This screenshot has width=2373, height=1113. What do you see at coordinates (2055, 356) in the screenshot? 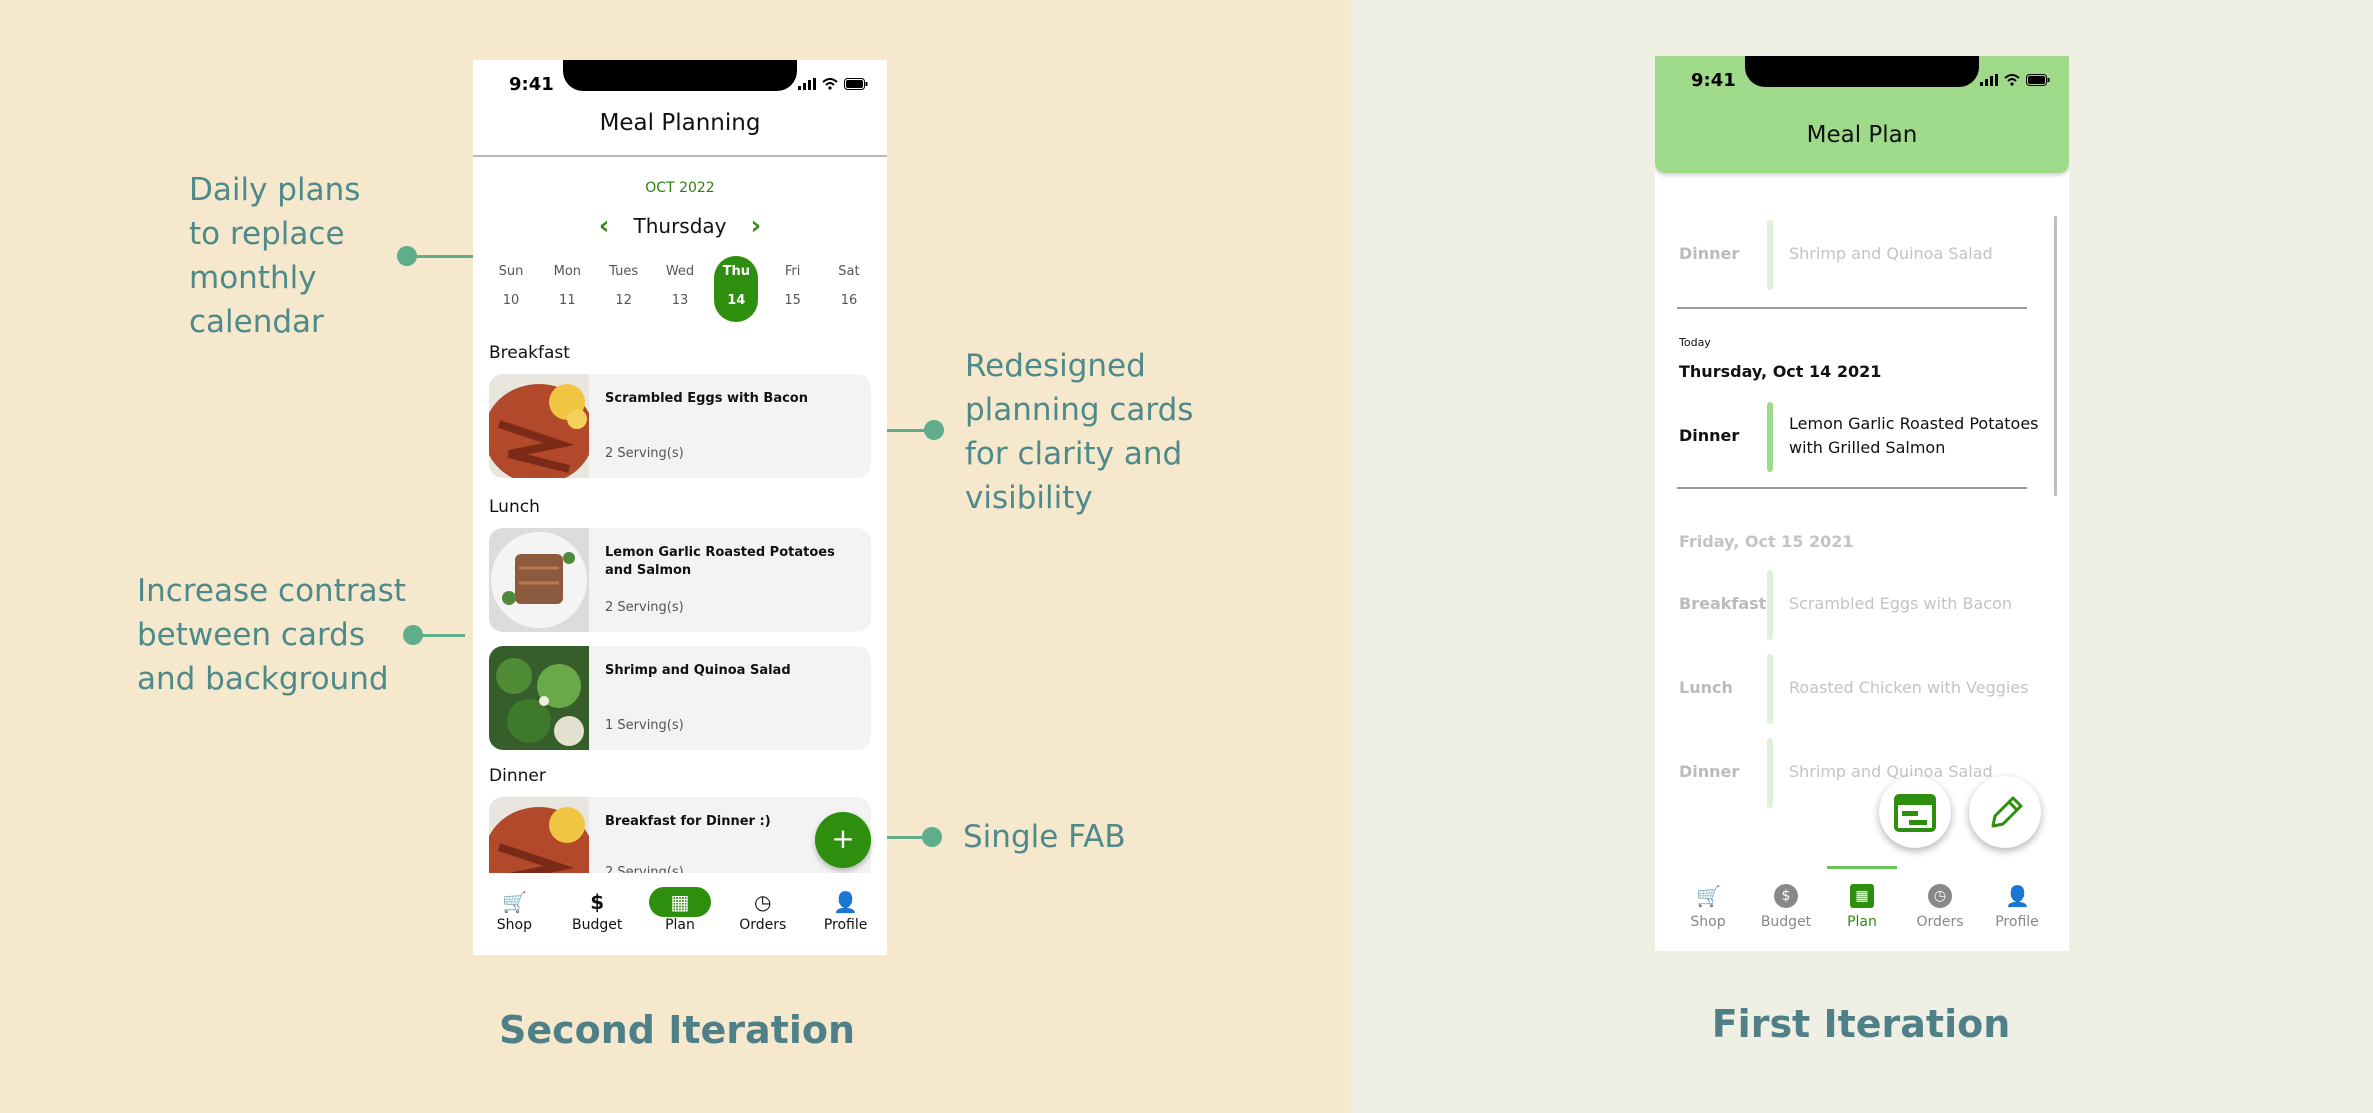
I see `scrollbar` at bounding box center [2055, 356].